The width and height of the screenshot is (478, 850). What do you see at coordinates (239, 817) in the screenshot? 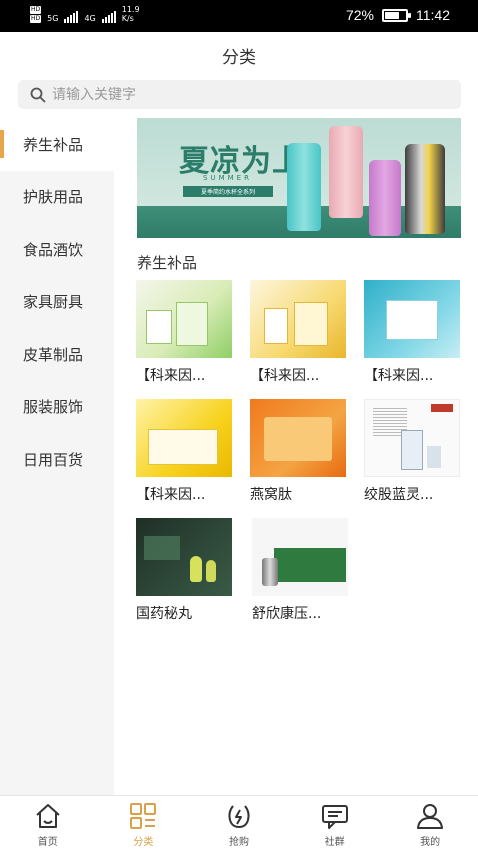
I see `flash-sale-icon` at bounding box center [239, 817].